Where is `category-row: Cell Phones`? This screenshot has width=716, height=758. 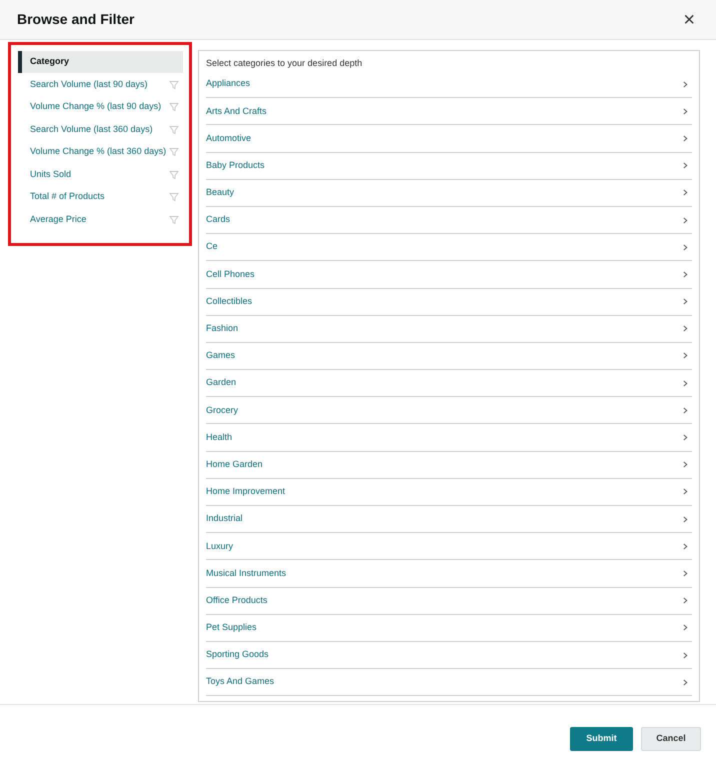
category-row: Cell Phones is located at coordinates (449, 274).